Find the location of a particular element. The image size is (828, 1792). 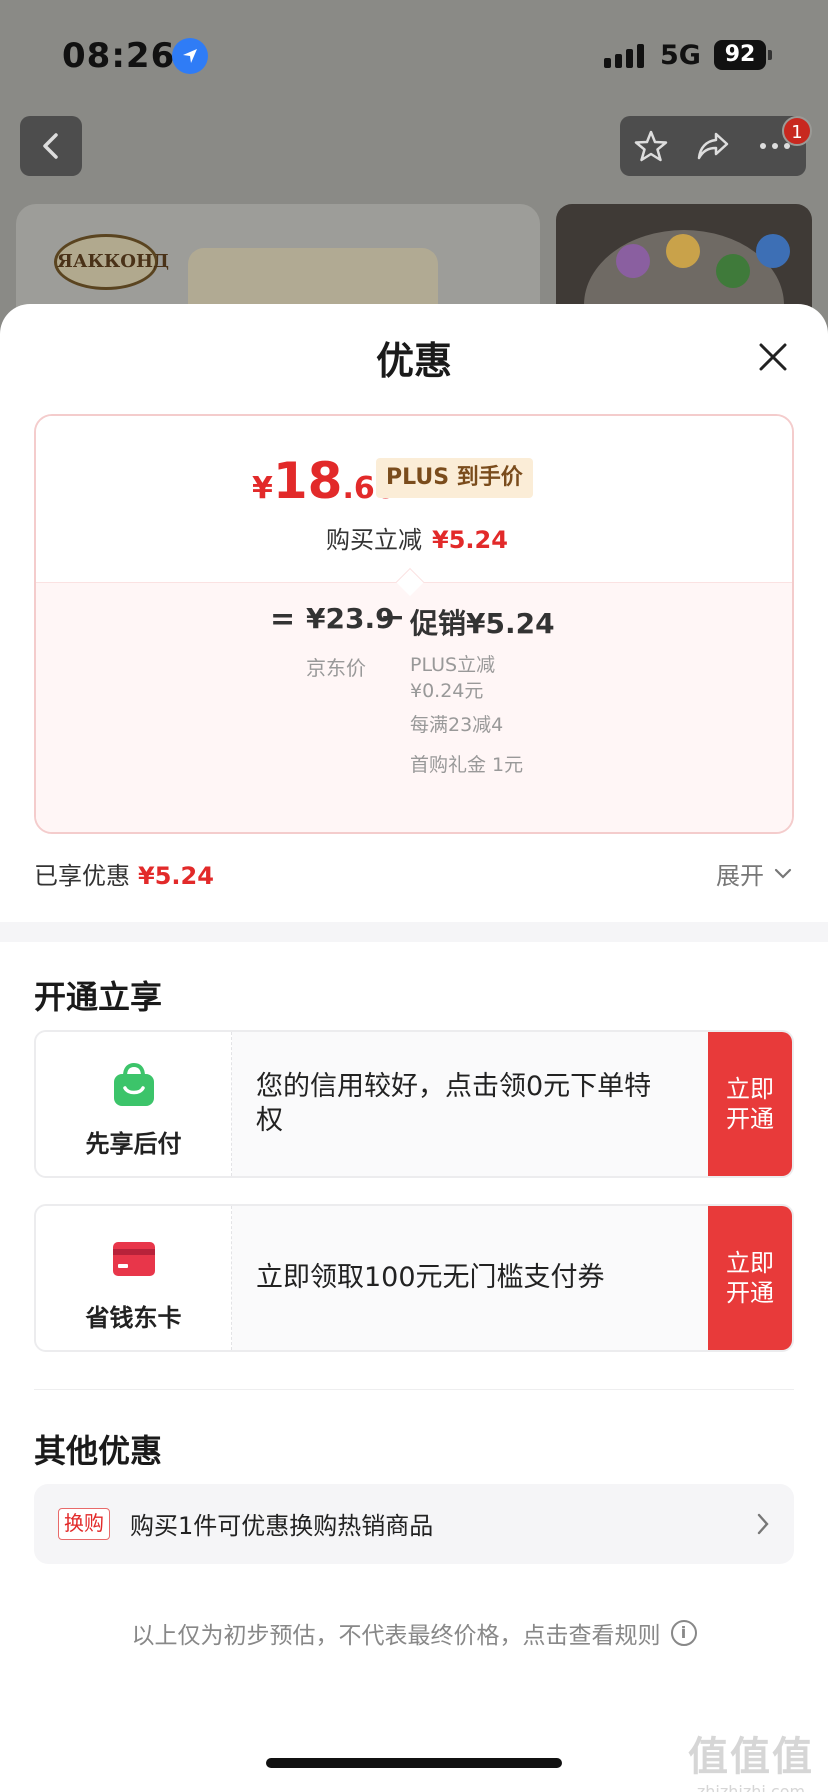

star-icon is located at coordinates (651, 146).